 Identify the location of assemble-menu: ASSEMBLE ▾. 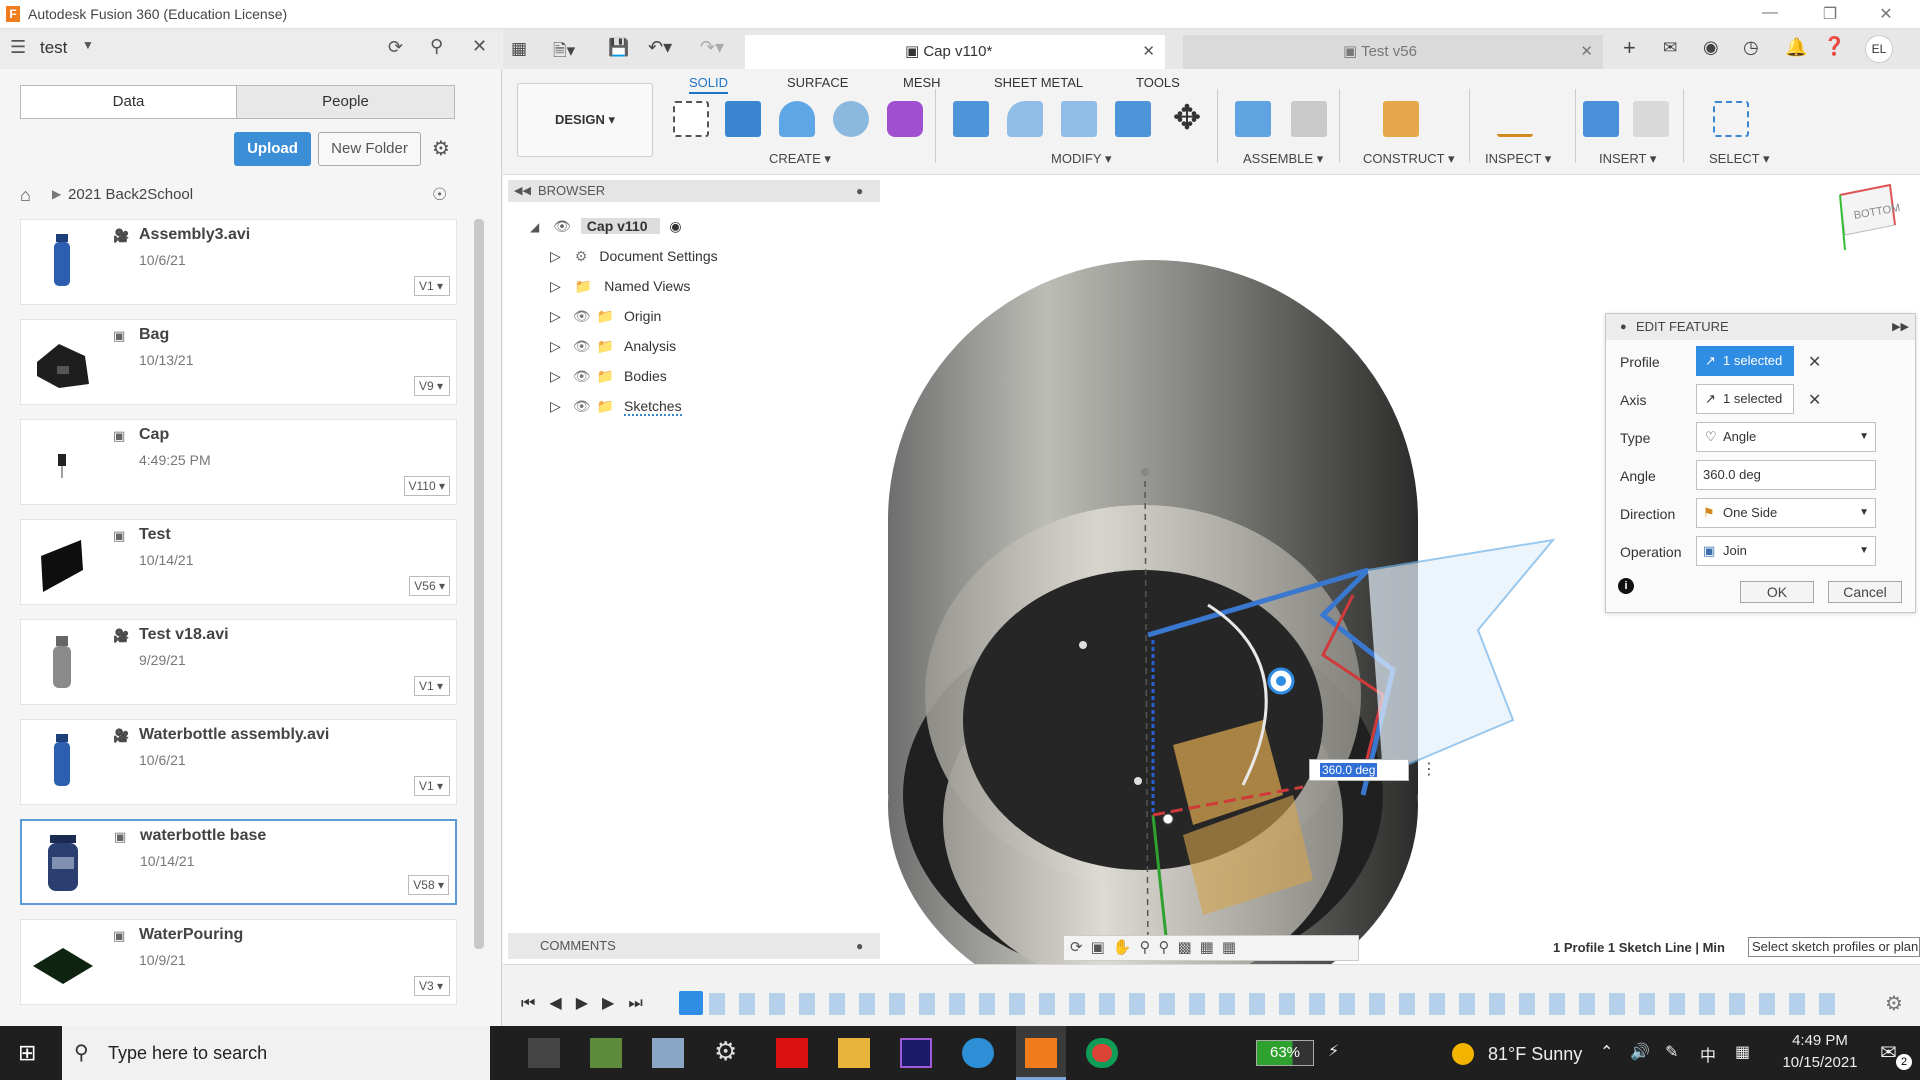
(1283, 159).